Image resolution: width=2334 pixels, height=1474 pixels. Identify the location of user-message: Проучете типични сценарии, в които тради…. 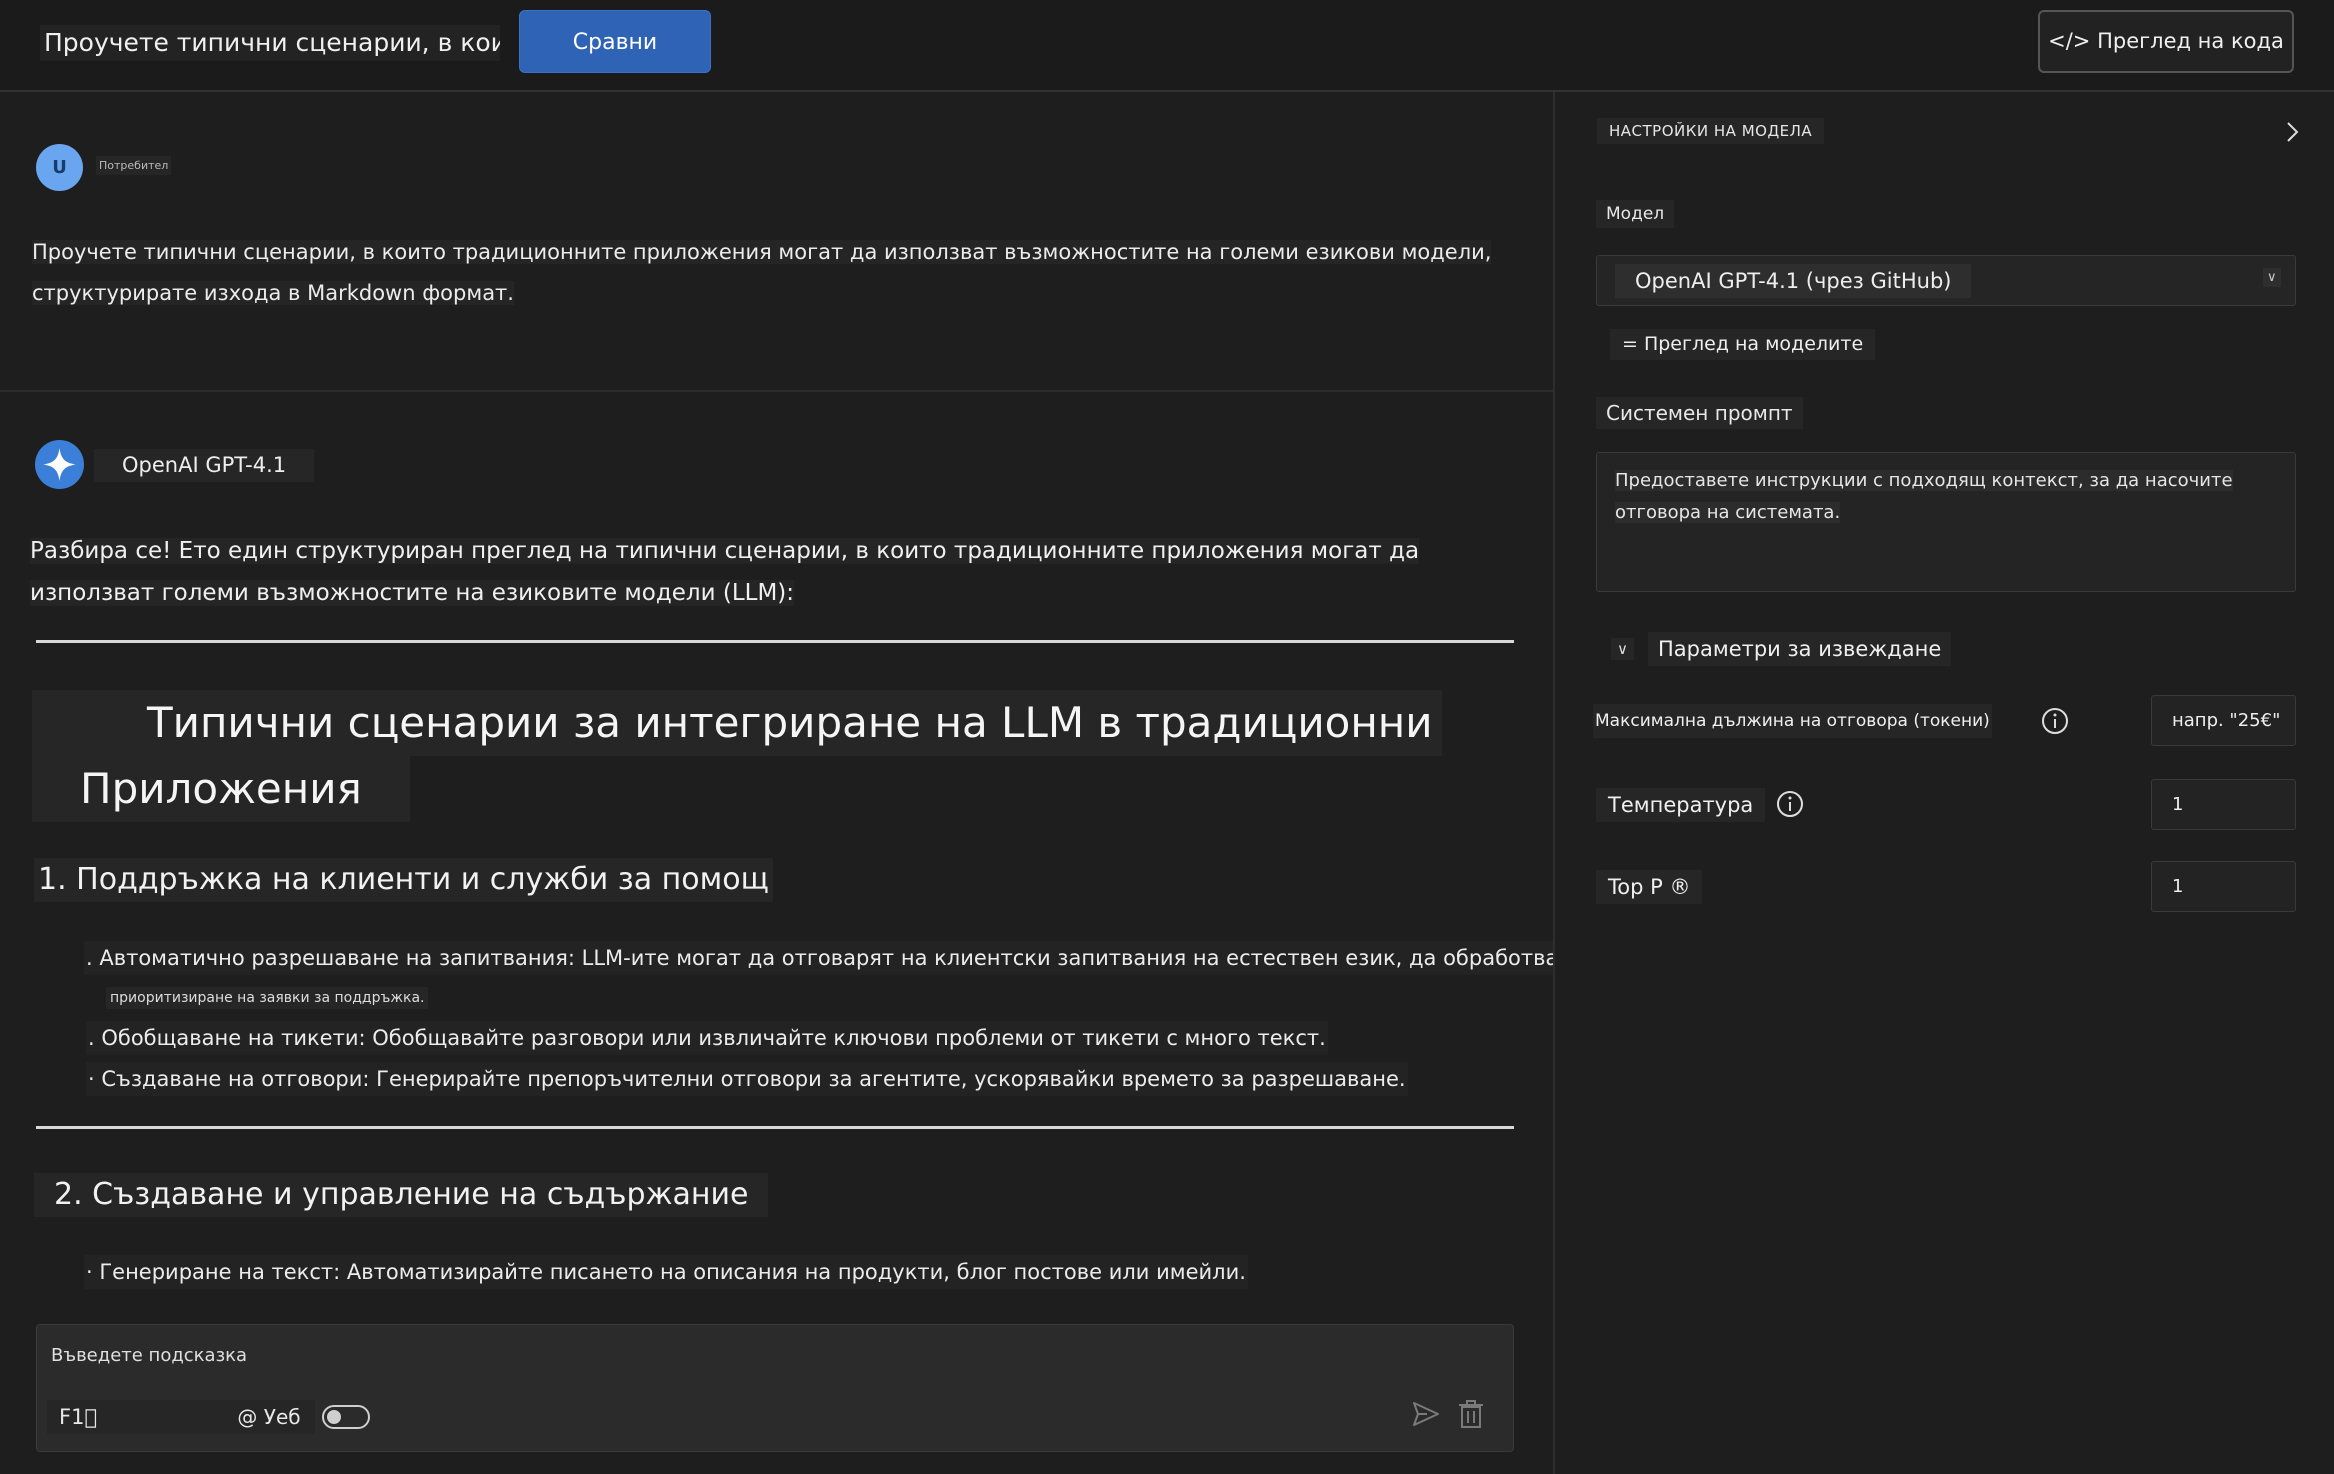
(777, 273).